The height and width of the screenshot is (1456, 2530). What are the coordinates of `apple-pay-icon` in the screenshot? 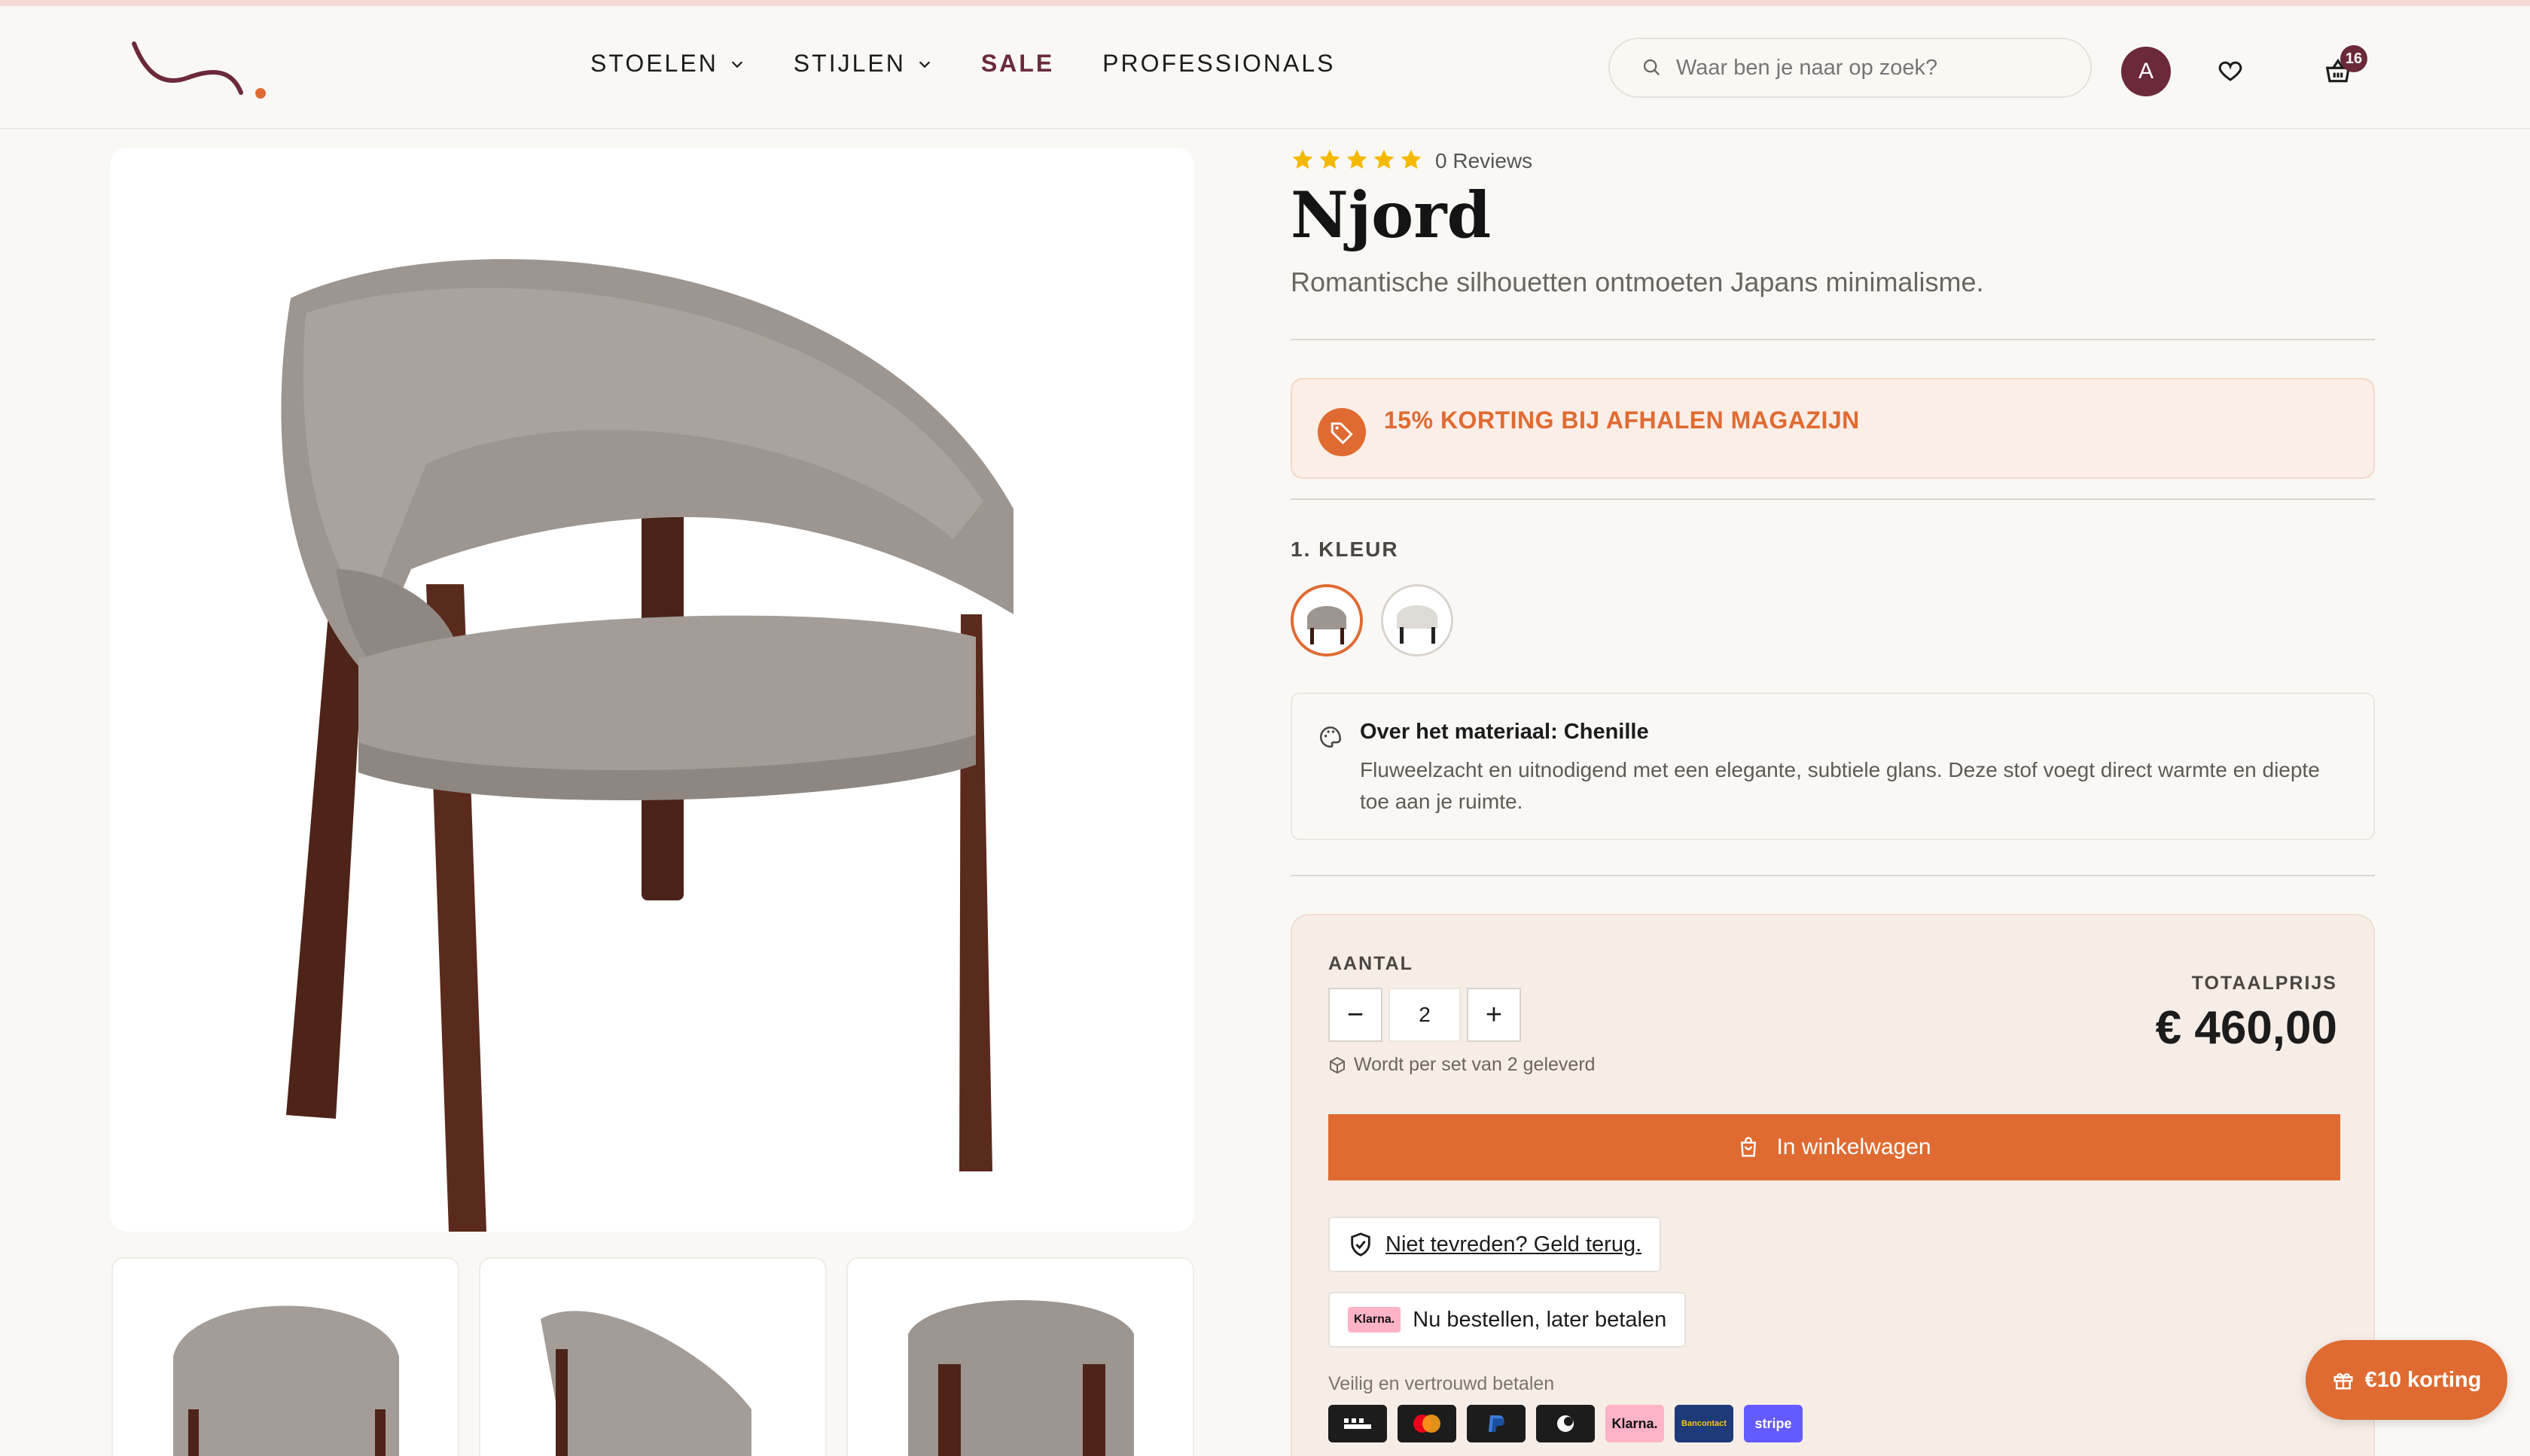 It's located at (1566, 1423).